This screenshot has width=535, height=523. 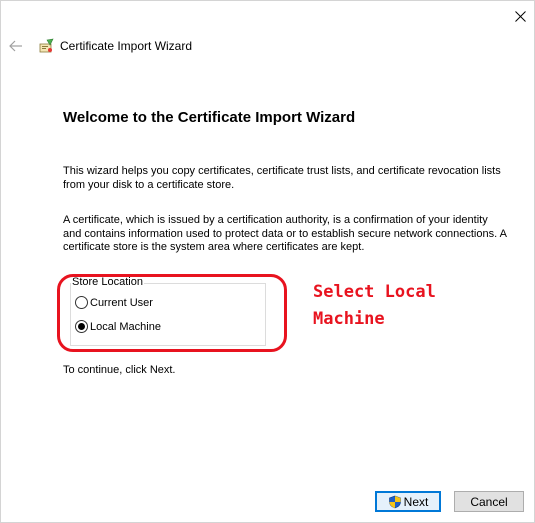 I want to click on next-button: Next, so click(x=408, y=501).